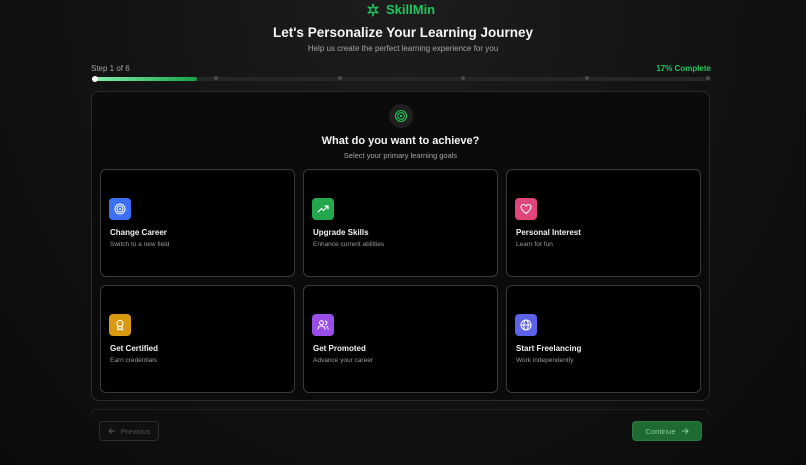  I want to click on progress-fill, so click(145, 79).